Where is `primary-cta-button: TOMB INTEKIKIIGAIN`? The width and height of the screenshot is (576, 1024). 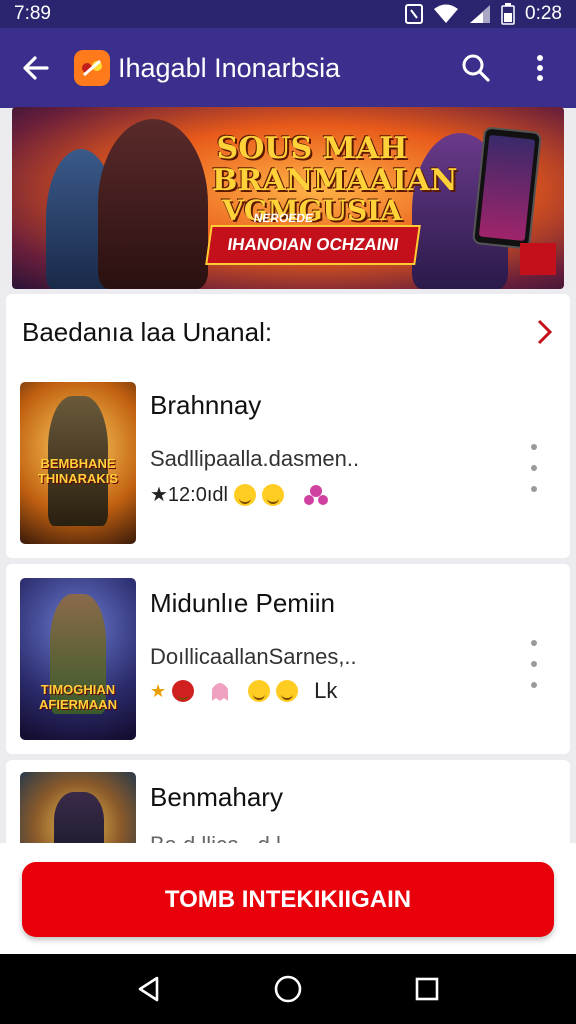 primary-cta-button: TOMB INTEKIKIIGAIN is located at coordinates (288, 899).